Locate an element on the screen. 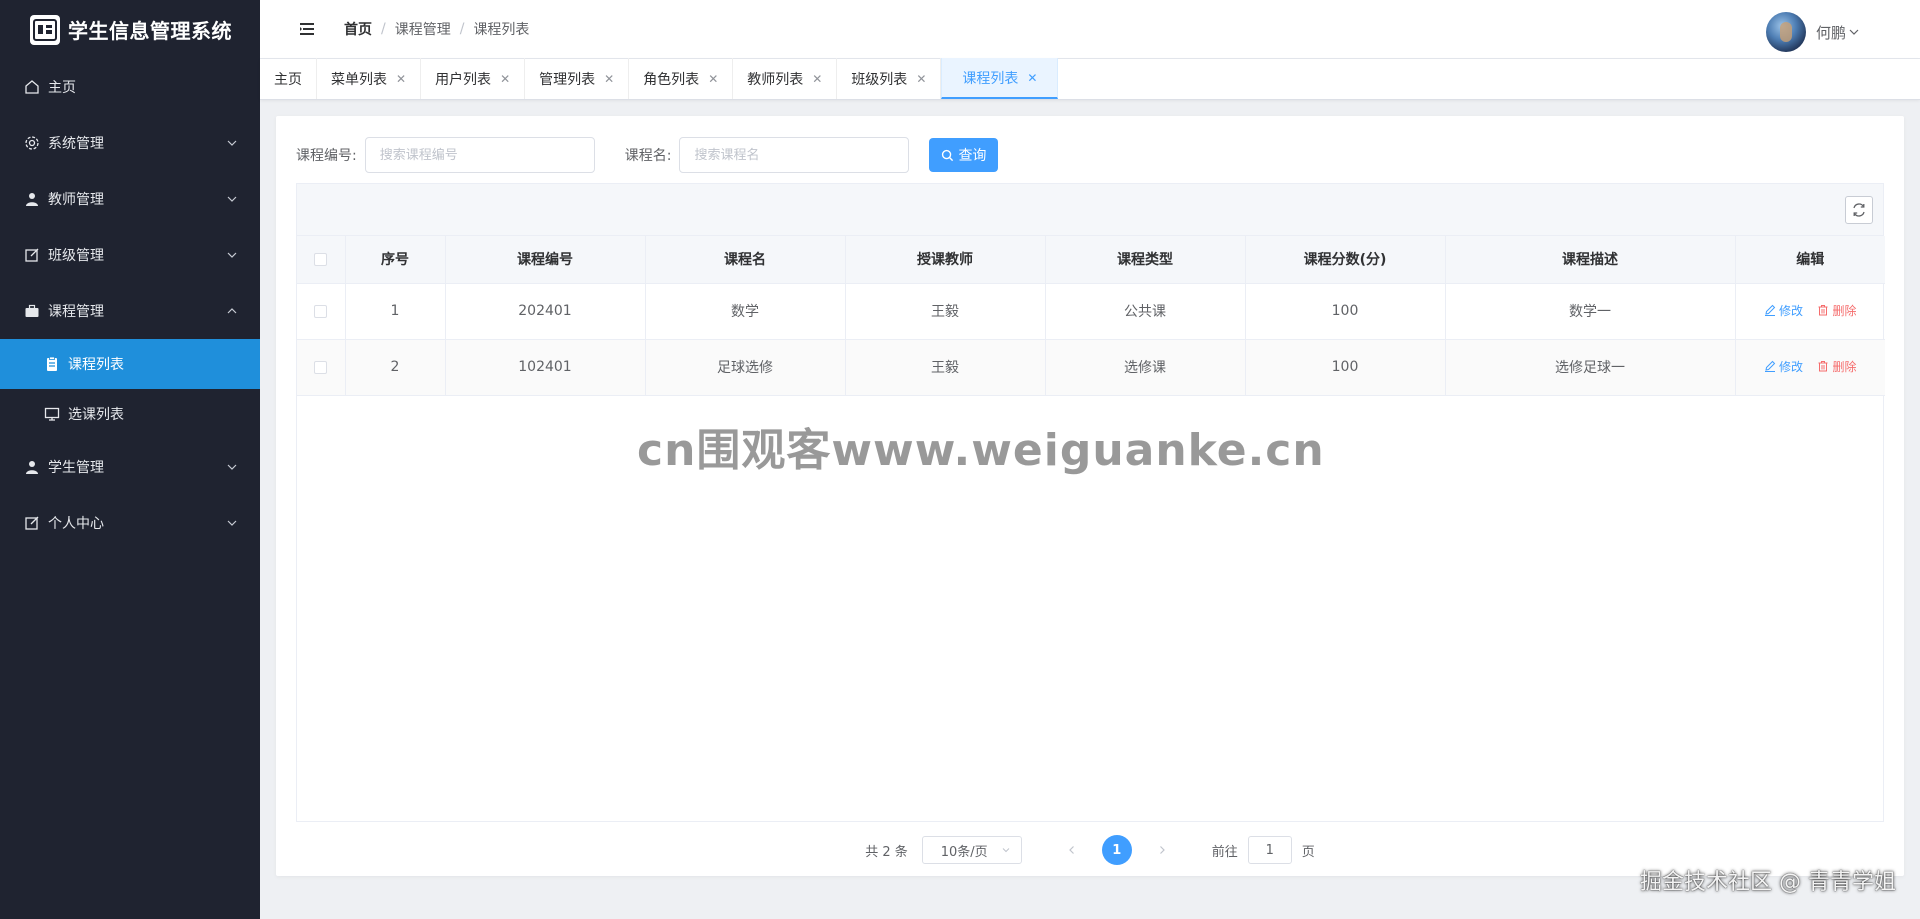 The image size is (1920, 919). sidebar-item-label: 主页 is located at coordinates (62, 88).